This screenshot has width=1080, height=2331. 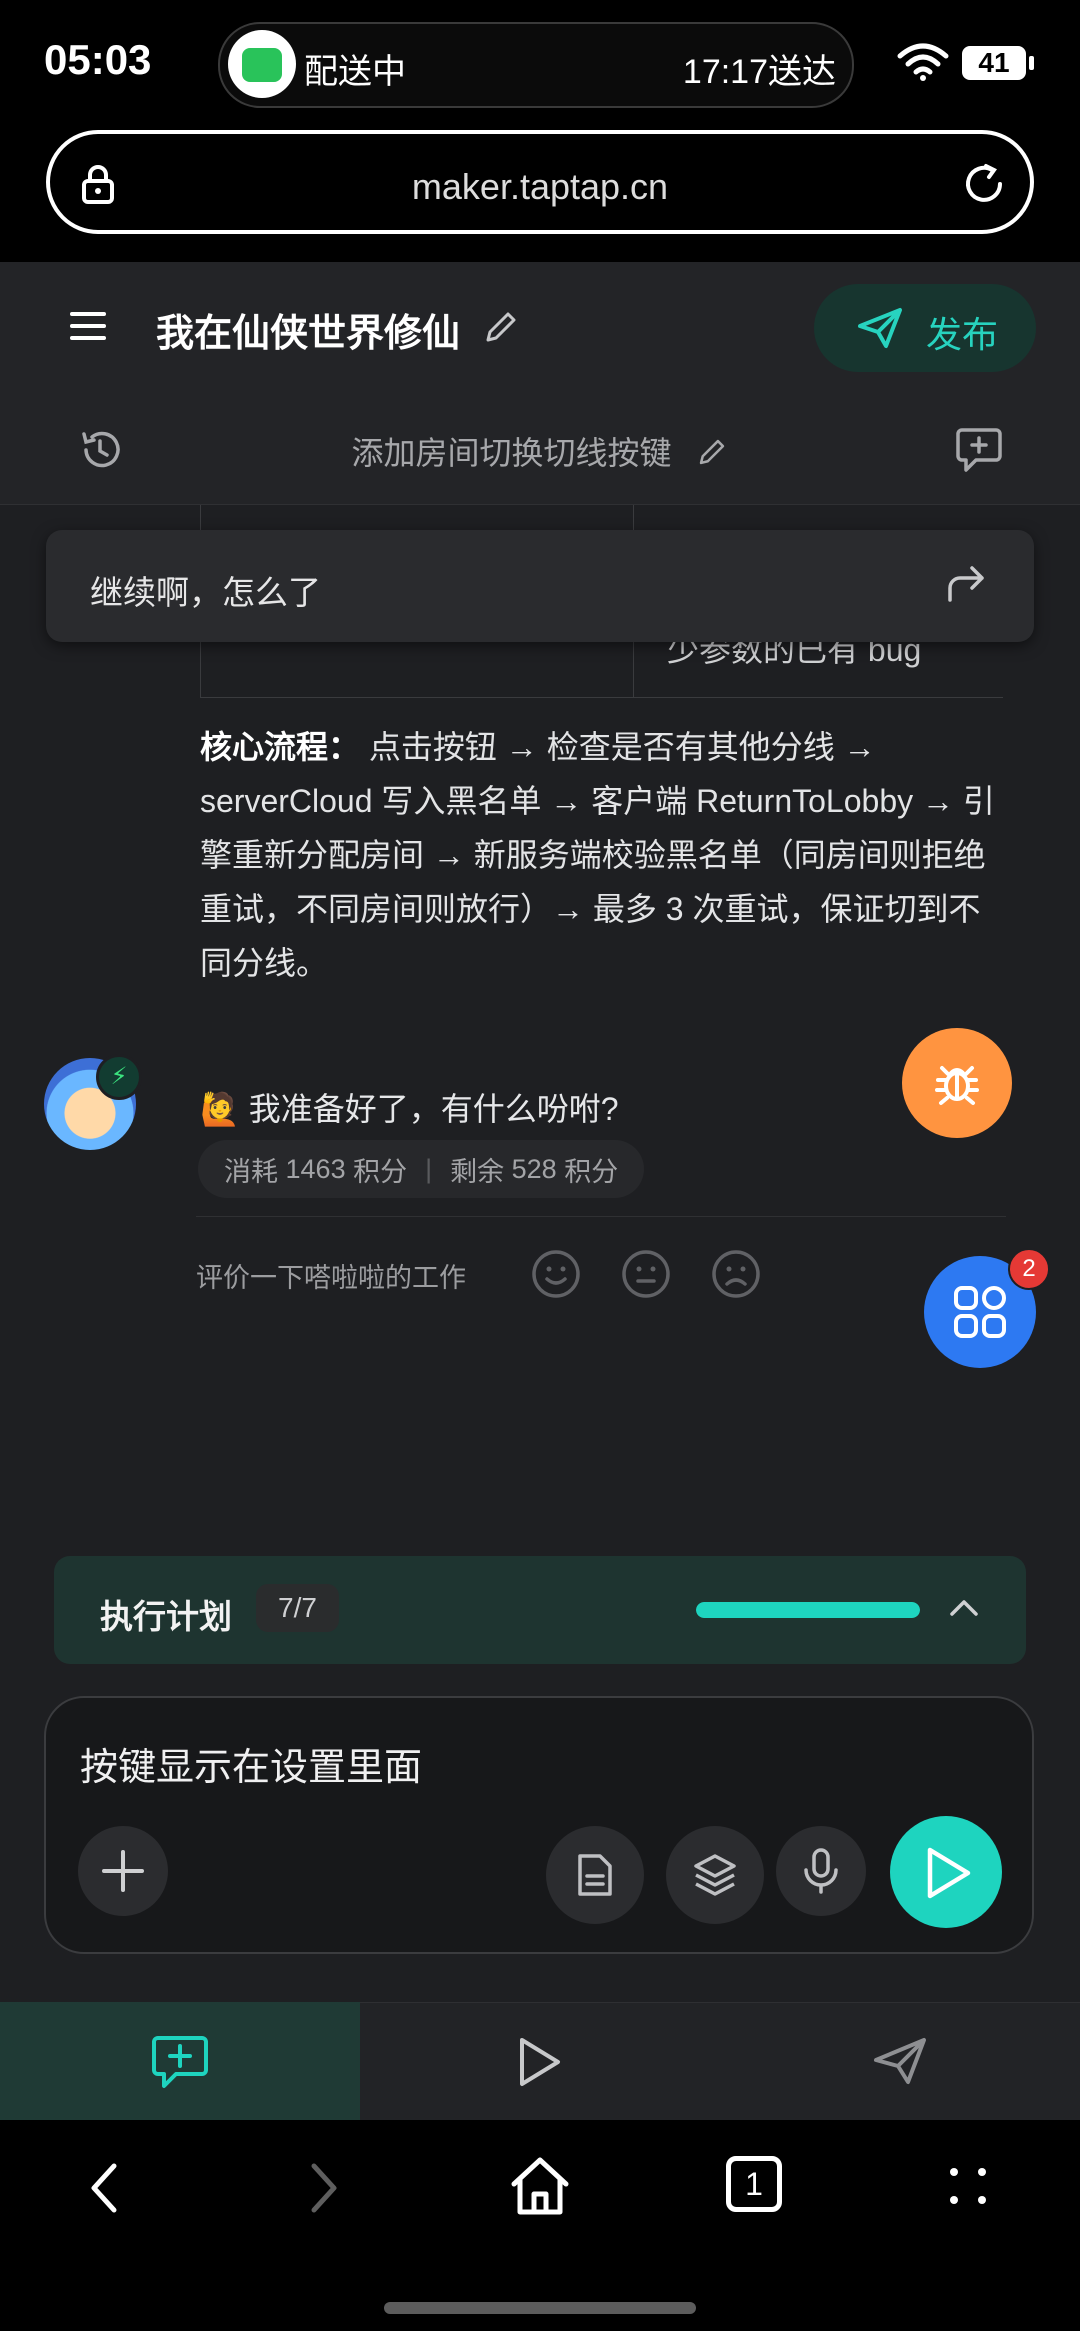 I want to click on live-activity-label: 配送中, so click(x=355, y=72).